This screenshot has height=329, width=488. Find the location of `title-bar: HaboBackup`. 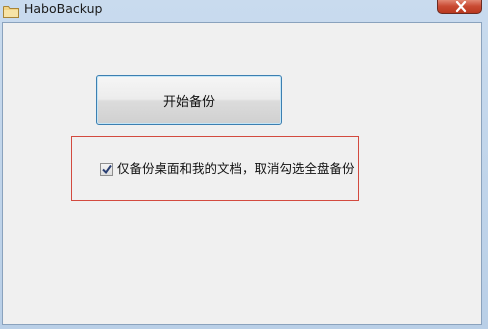

title-bar: HaboBackup is located at coordinates (244, 10).